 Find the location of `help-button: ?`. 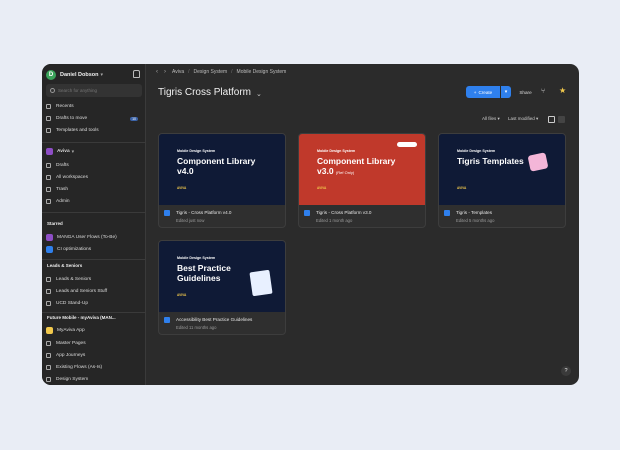

help-button: ? is located at coordinates (566, 371).